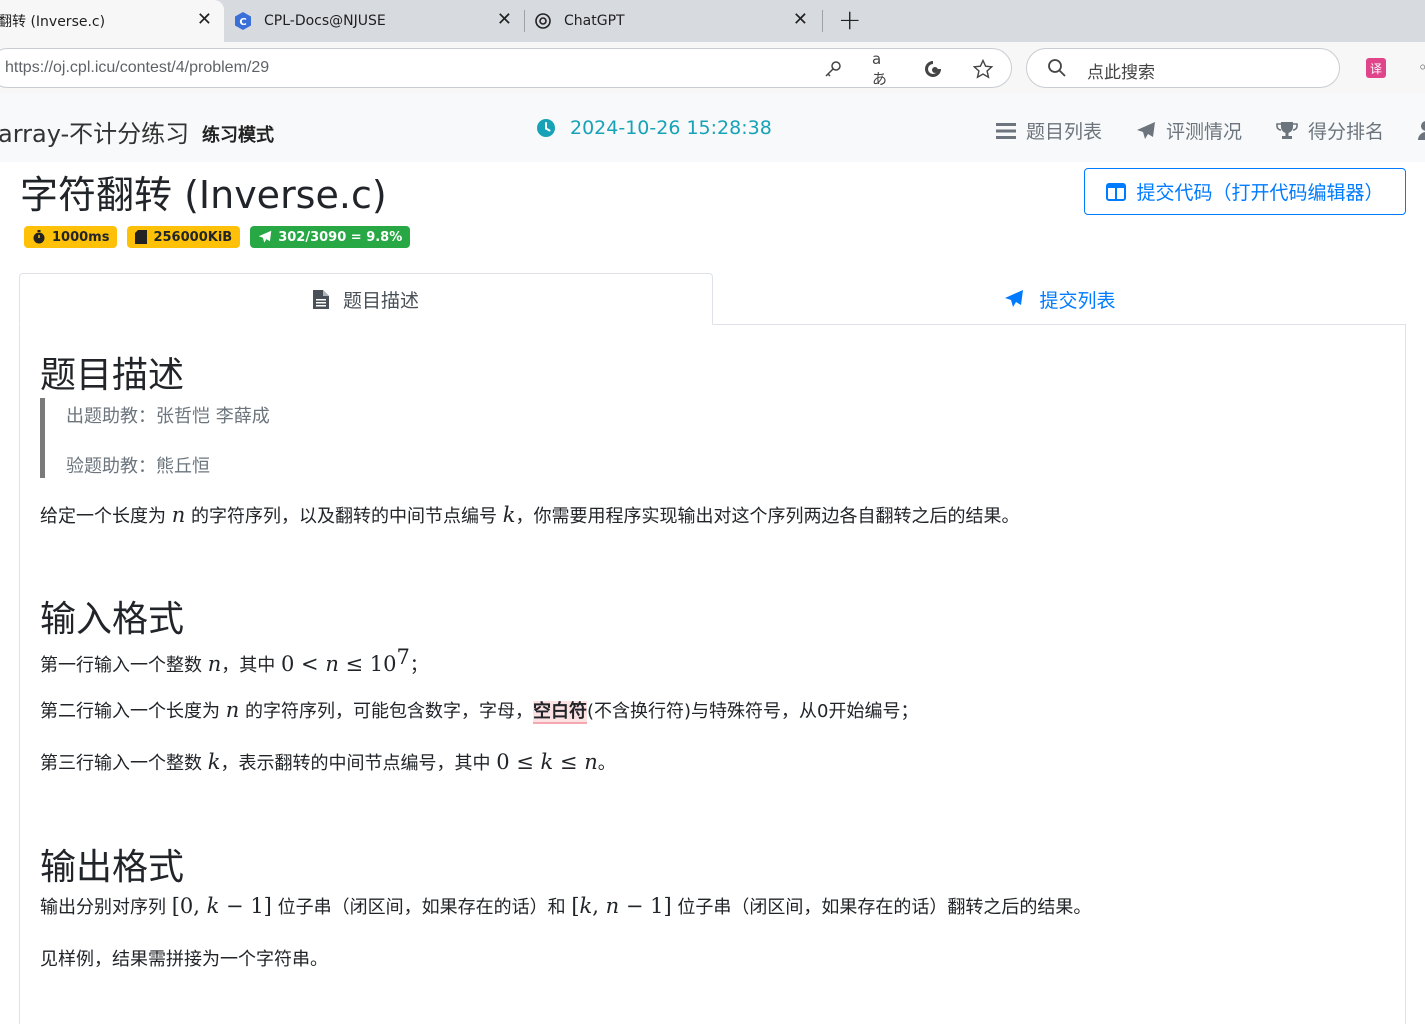  What do you see at coordinates (1116, 191) in the screenshot?
I see `columns-icon` at bounding box center [1116, 191].